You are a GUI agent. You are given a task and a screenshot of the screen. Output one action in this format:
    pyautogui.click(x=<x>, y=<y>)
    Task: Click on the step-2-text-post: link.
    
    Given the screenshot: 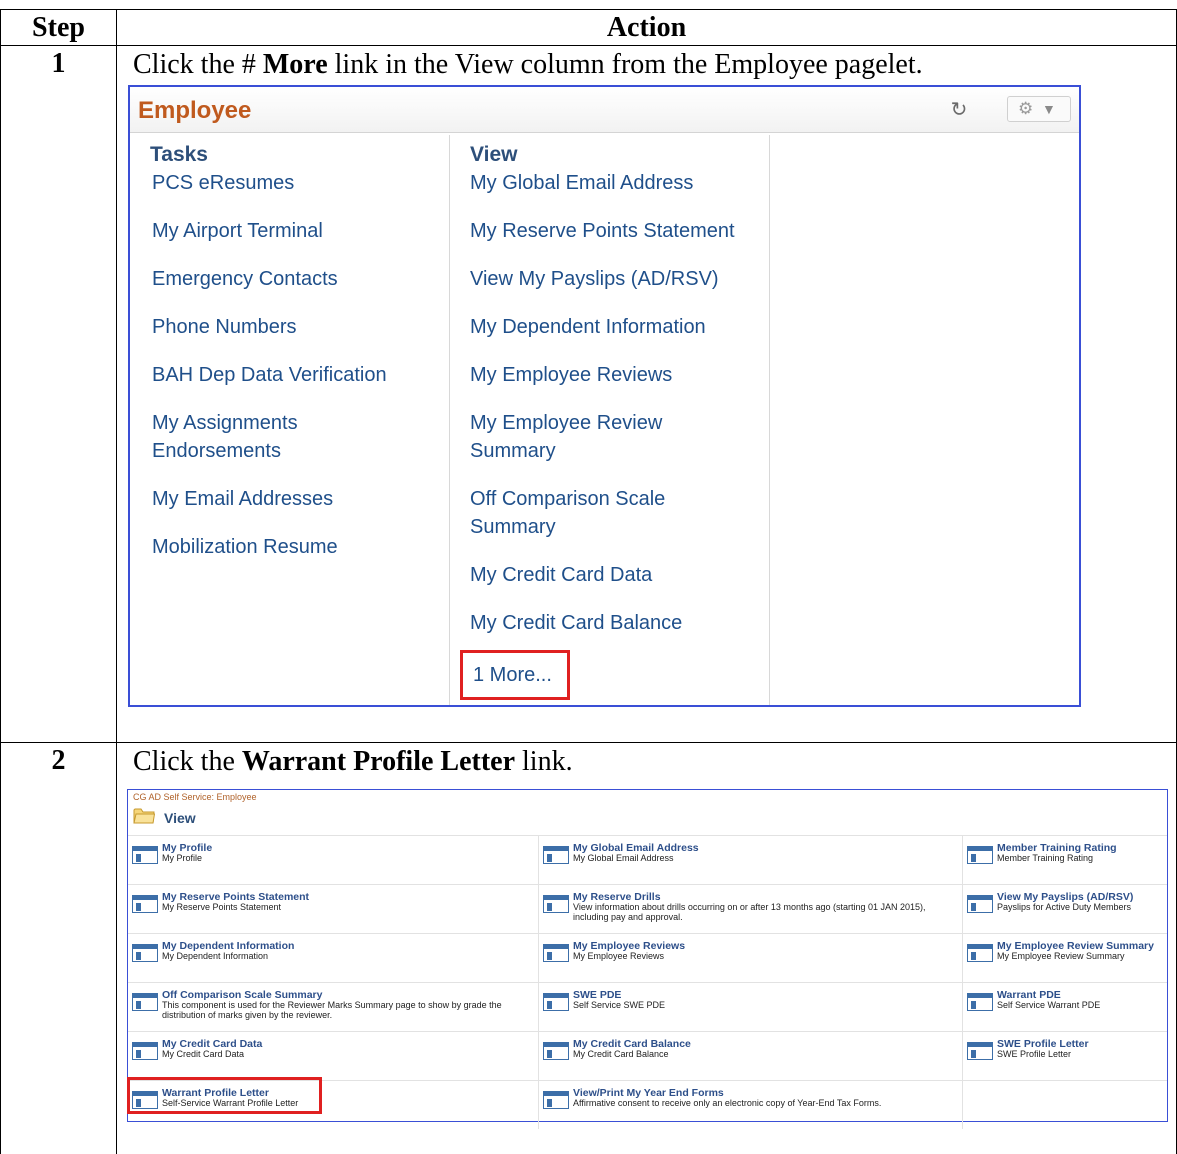 What is the action you would take?
    pyautogui.click(x=544, y=762)
    